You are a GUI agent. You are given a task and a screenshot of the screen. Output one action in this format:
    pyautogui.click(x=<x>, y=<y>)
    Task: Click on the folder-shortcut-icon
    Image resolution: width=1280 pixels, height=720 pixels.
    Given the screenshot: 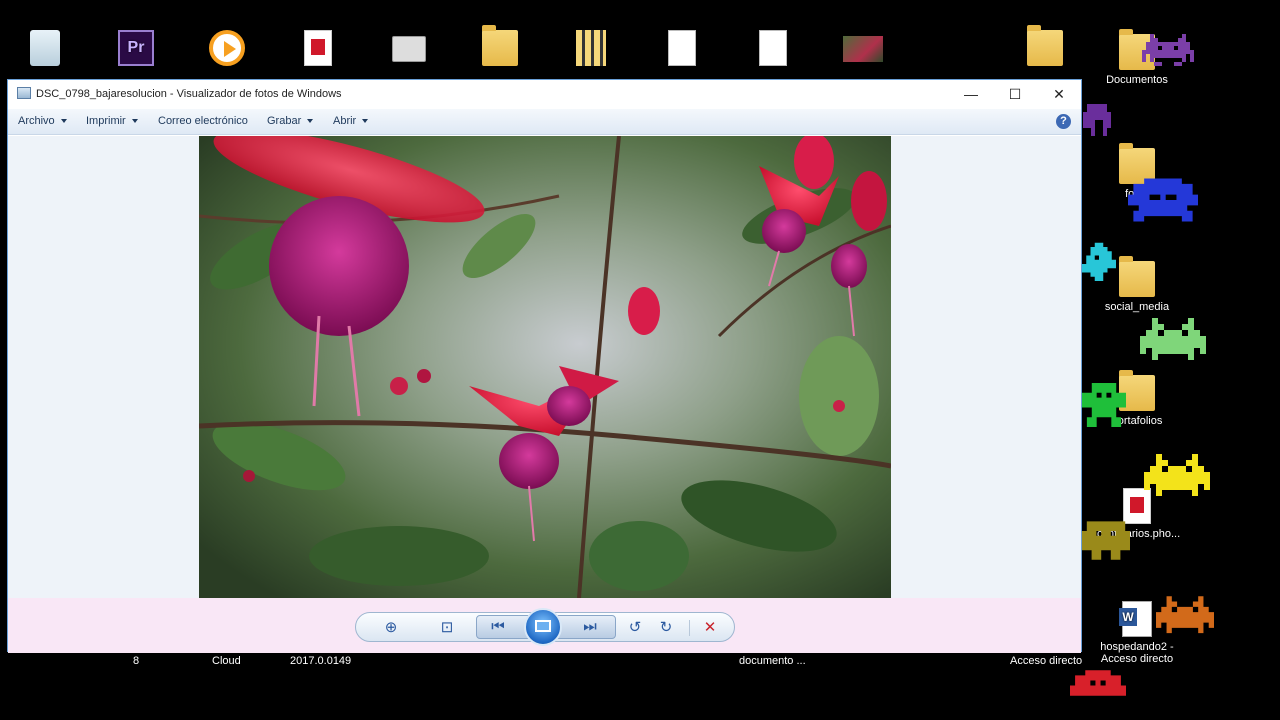 What is the action you would take?
    pyautogui.click(x=500, y=47)
    